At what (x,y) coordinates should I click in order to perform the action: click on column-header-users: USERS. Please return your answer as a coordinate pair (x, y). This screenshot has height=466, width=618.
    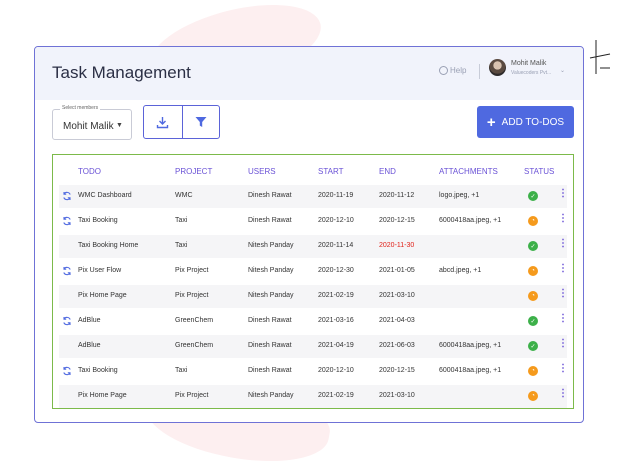
    Looking at the image, I should click on (262, 171).